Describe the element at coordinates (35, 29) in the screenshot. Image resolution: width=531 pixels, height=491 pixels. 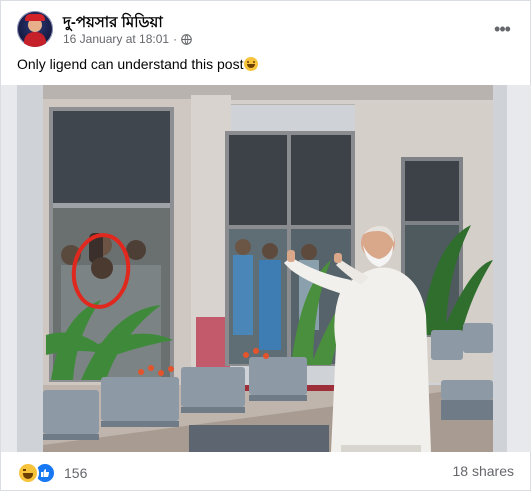
I see `page-avatar` at that location.